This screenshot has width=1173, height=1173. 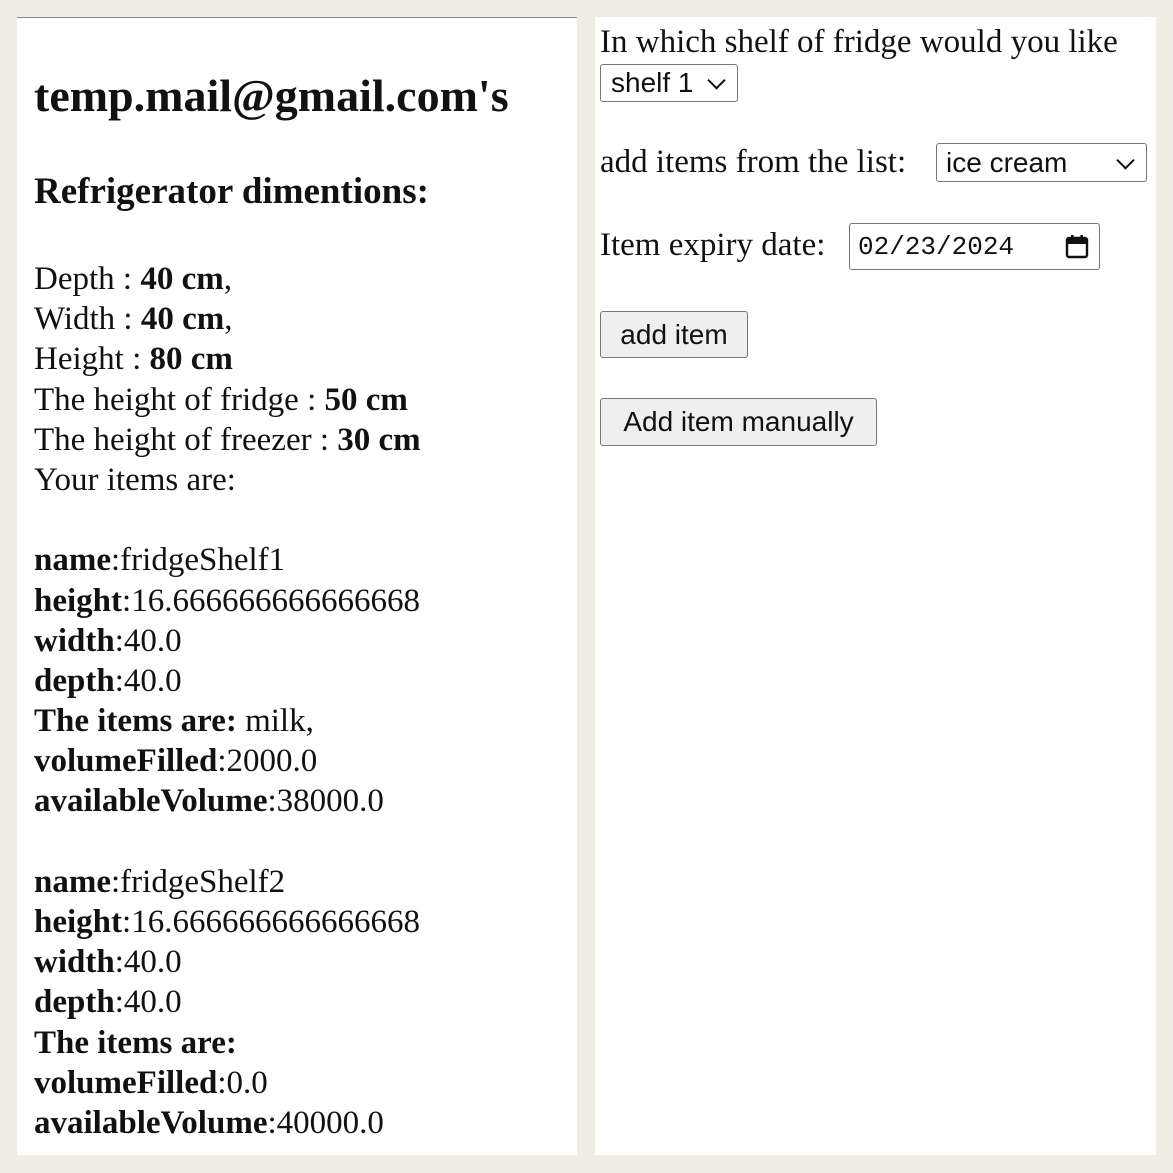 What do you see at coordinates (133, 359) in the screenshot?
I see `height-line: Height : 80 cm` at bounding box center [133, 359].